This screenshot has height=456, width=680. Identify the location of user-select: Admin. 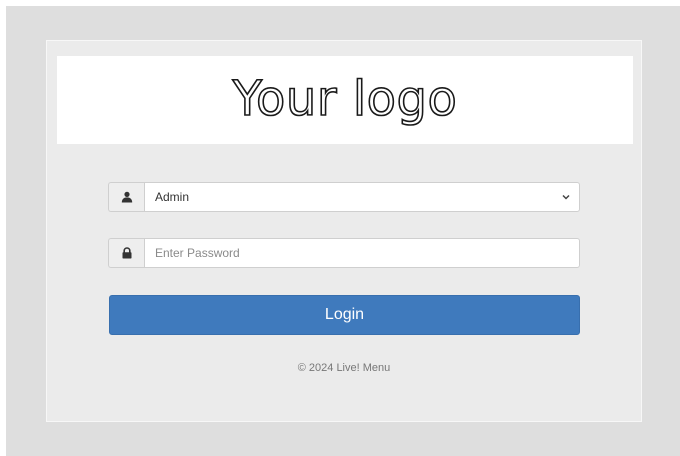
(362, 197).